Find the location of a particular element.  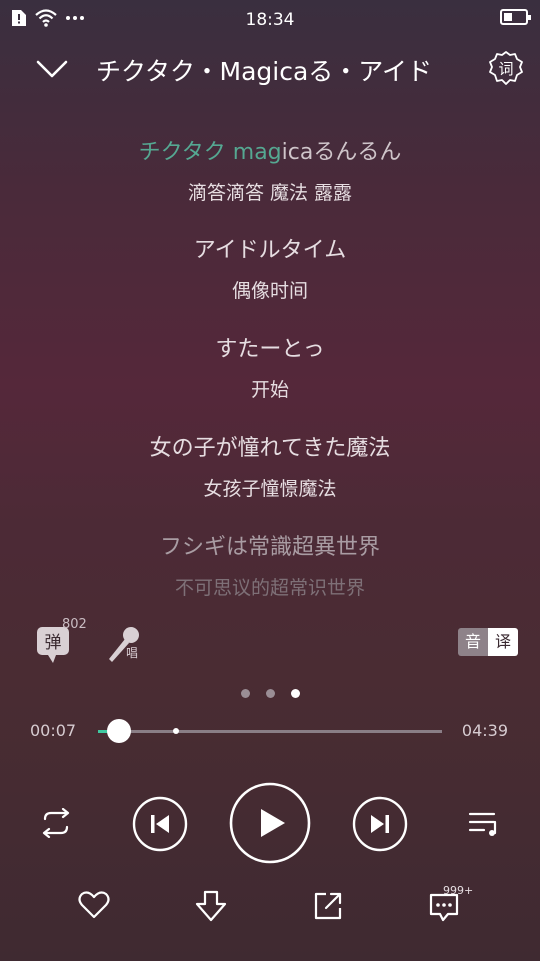

collapse-button is located at coordinates (52, 69).